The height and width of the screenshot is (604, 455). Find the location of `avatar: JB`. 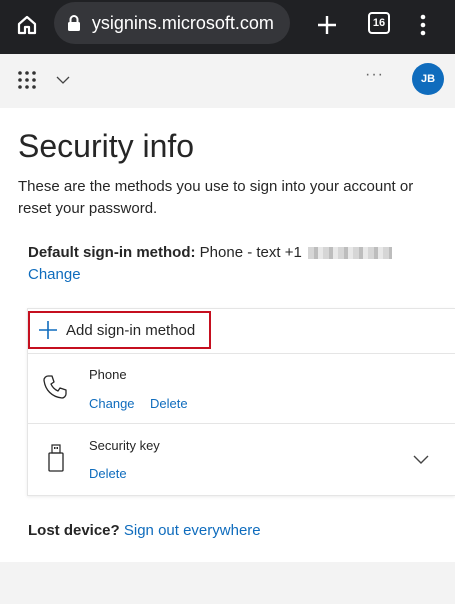

avatar: JB is located at coordinates (428, 79).